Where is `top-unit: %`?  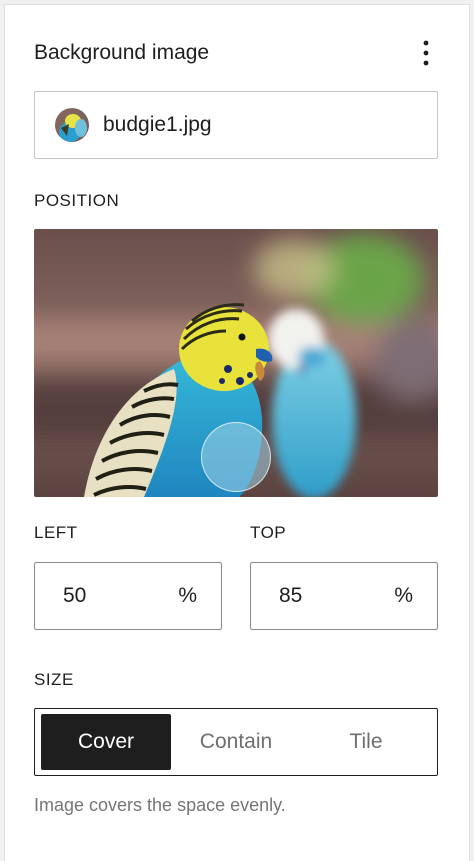 top-unit: % is located at coordinates (403, 595).